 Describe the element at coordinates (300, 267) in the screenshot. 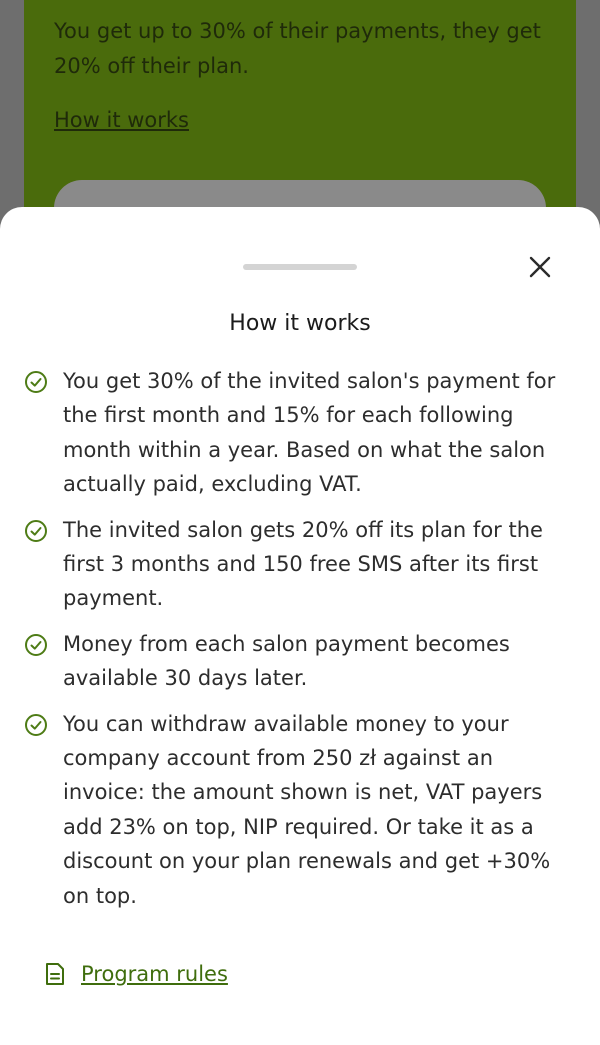

I see `sheet-drag-handle` at that location.